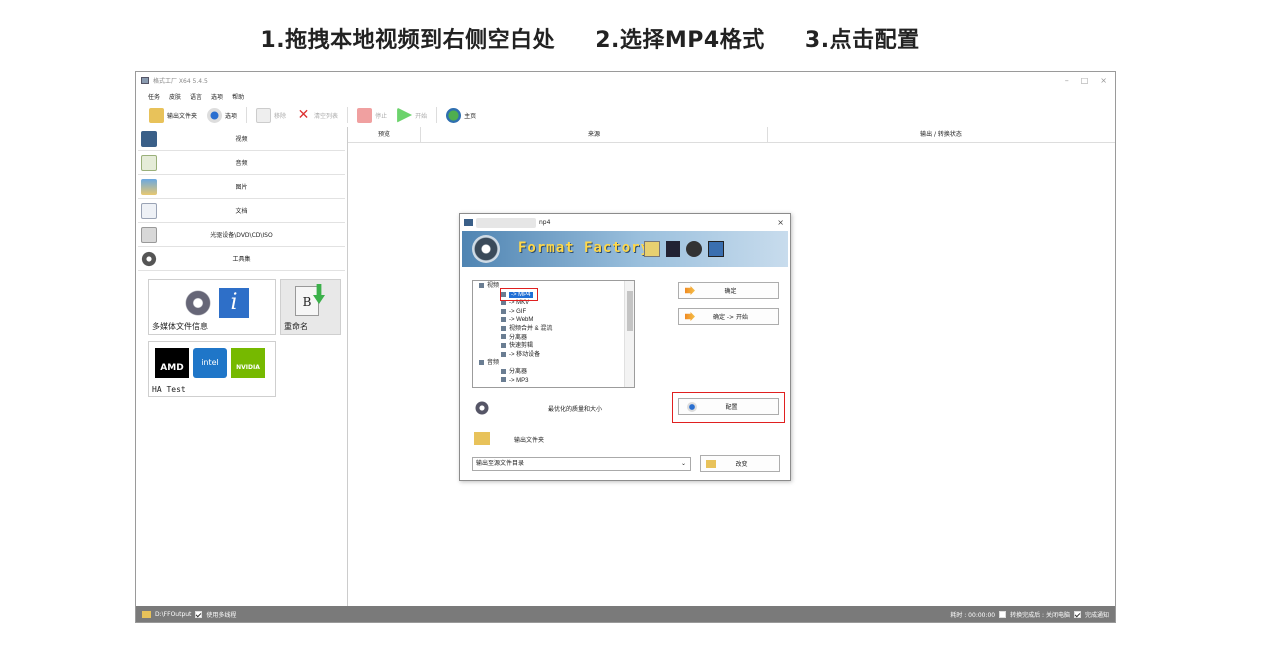  Describe the element at coordinates (519, 294) in the screenshot. I see `highlight-mp4` at that location.